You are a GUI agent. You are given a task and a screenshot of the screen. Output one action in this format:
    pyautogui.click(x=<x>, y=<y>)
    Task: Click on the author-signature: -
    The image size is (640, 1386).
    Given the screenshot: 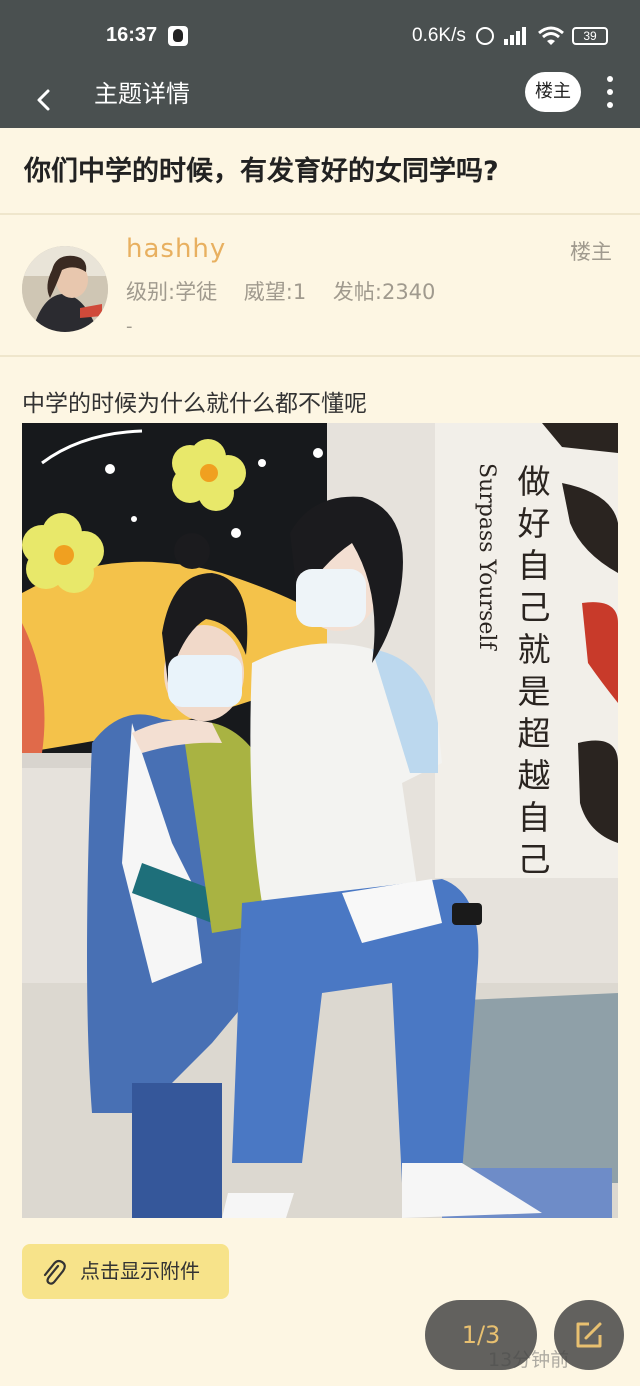 What is the action you would take?
    pyautogui.click(x=129, y=326)
    